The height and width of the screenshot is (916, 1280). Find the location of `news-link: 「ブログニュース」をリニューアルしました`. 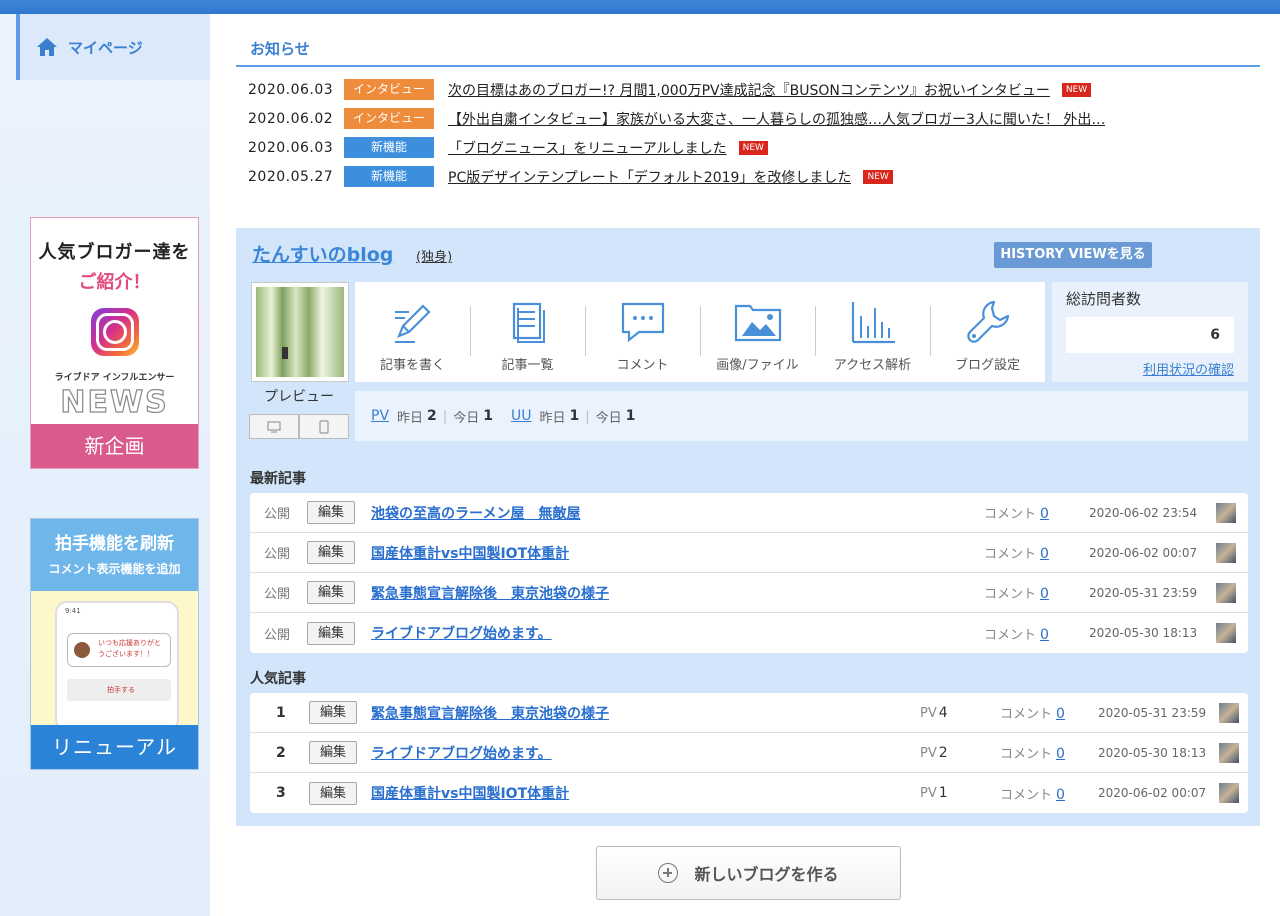

news-link: 「ブログニュース」をリニューアルしました is located at coordinates (587, 148).